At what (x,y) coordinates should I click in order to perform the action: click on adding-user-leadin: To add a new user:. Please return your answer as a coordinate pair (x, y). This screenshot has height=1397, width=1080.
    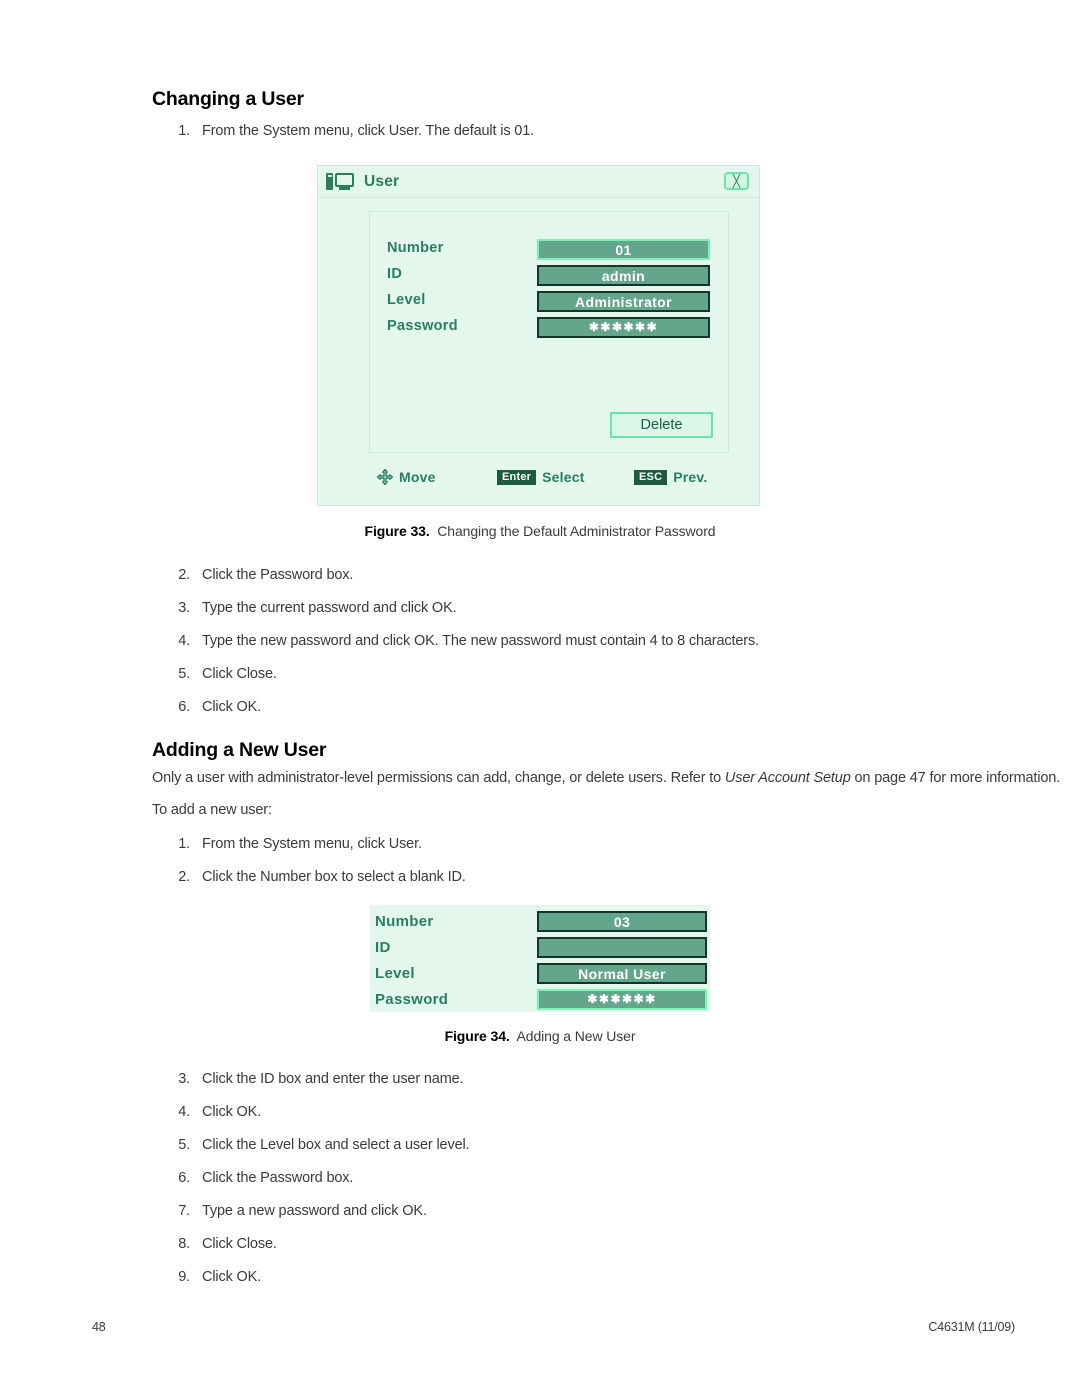
    Looking at the image, I should click on (212, 810).